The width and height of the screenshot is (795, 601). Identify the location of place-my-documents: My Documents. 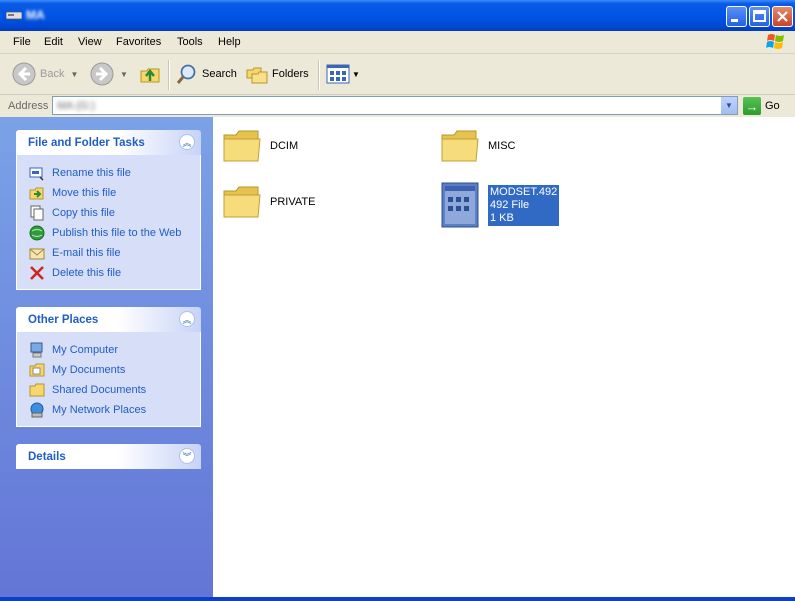
(108, 370).